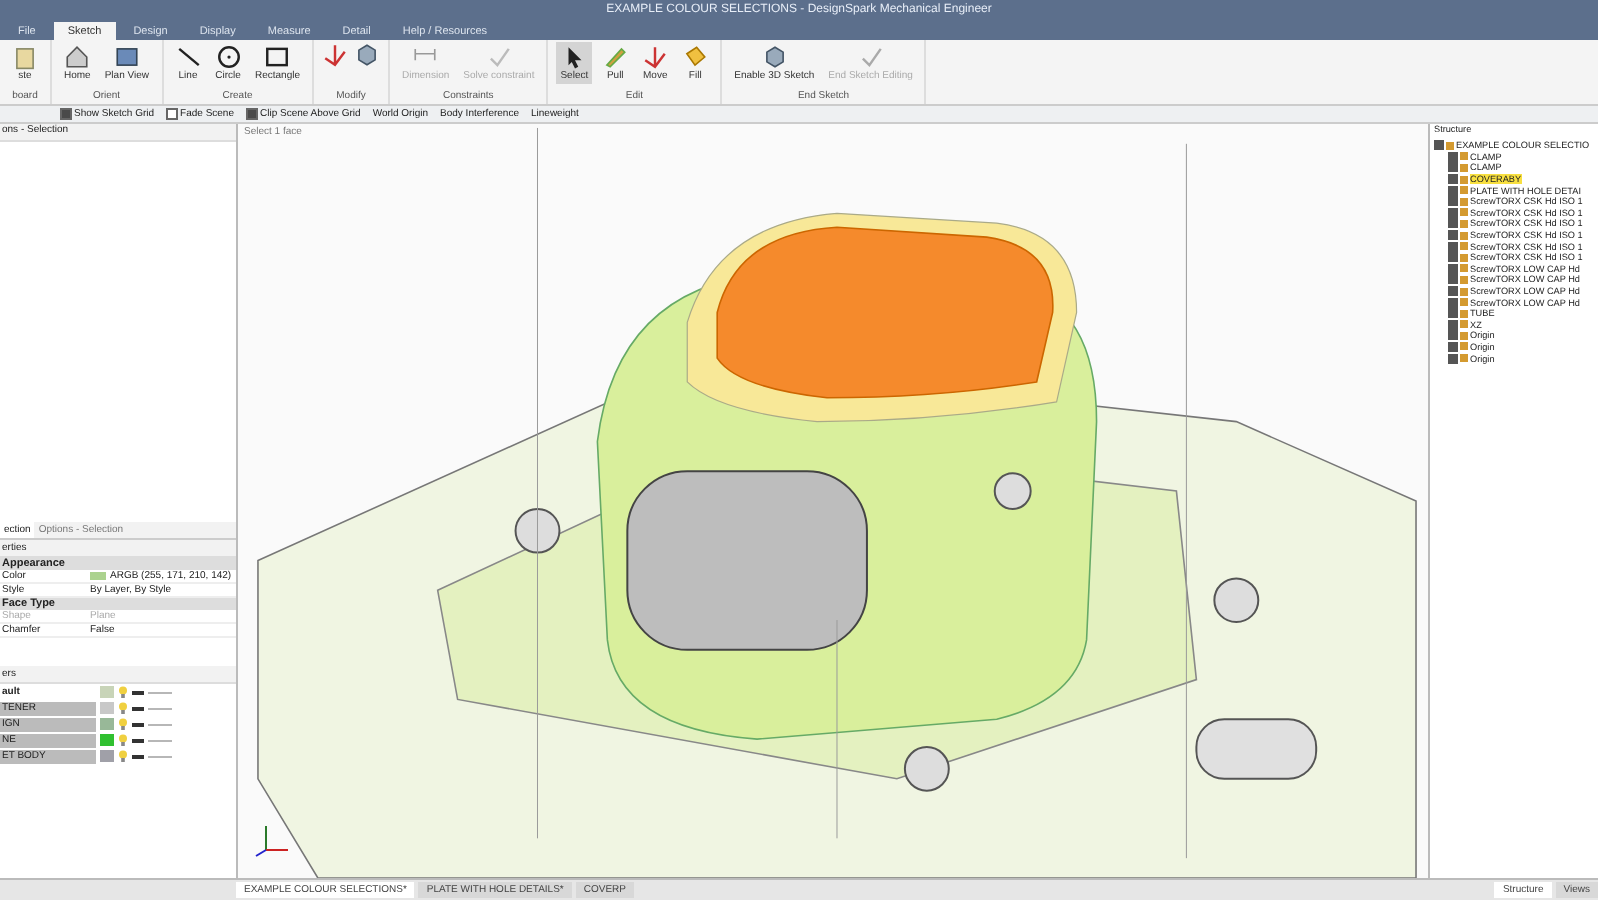 The width and height of the screenshot is (1598, 900). What do you see at coordinates (870, 57) in the screenshot?
I see `tick-icon` at bounding box center [870, 57].